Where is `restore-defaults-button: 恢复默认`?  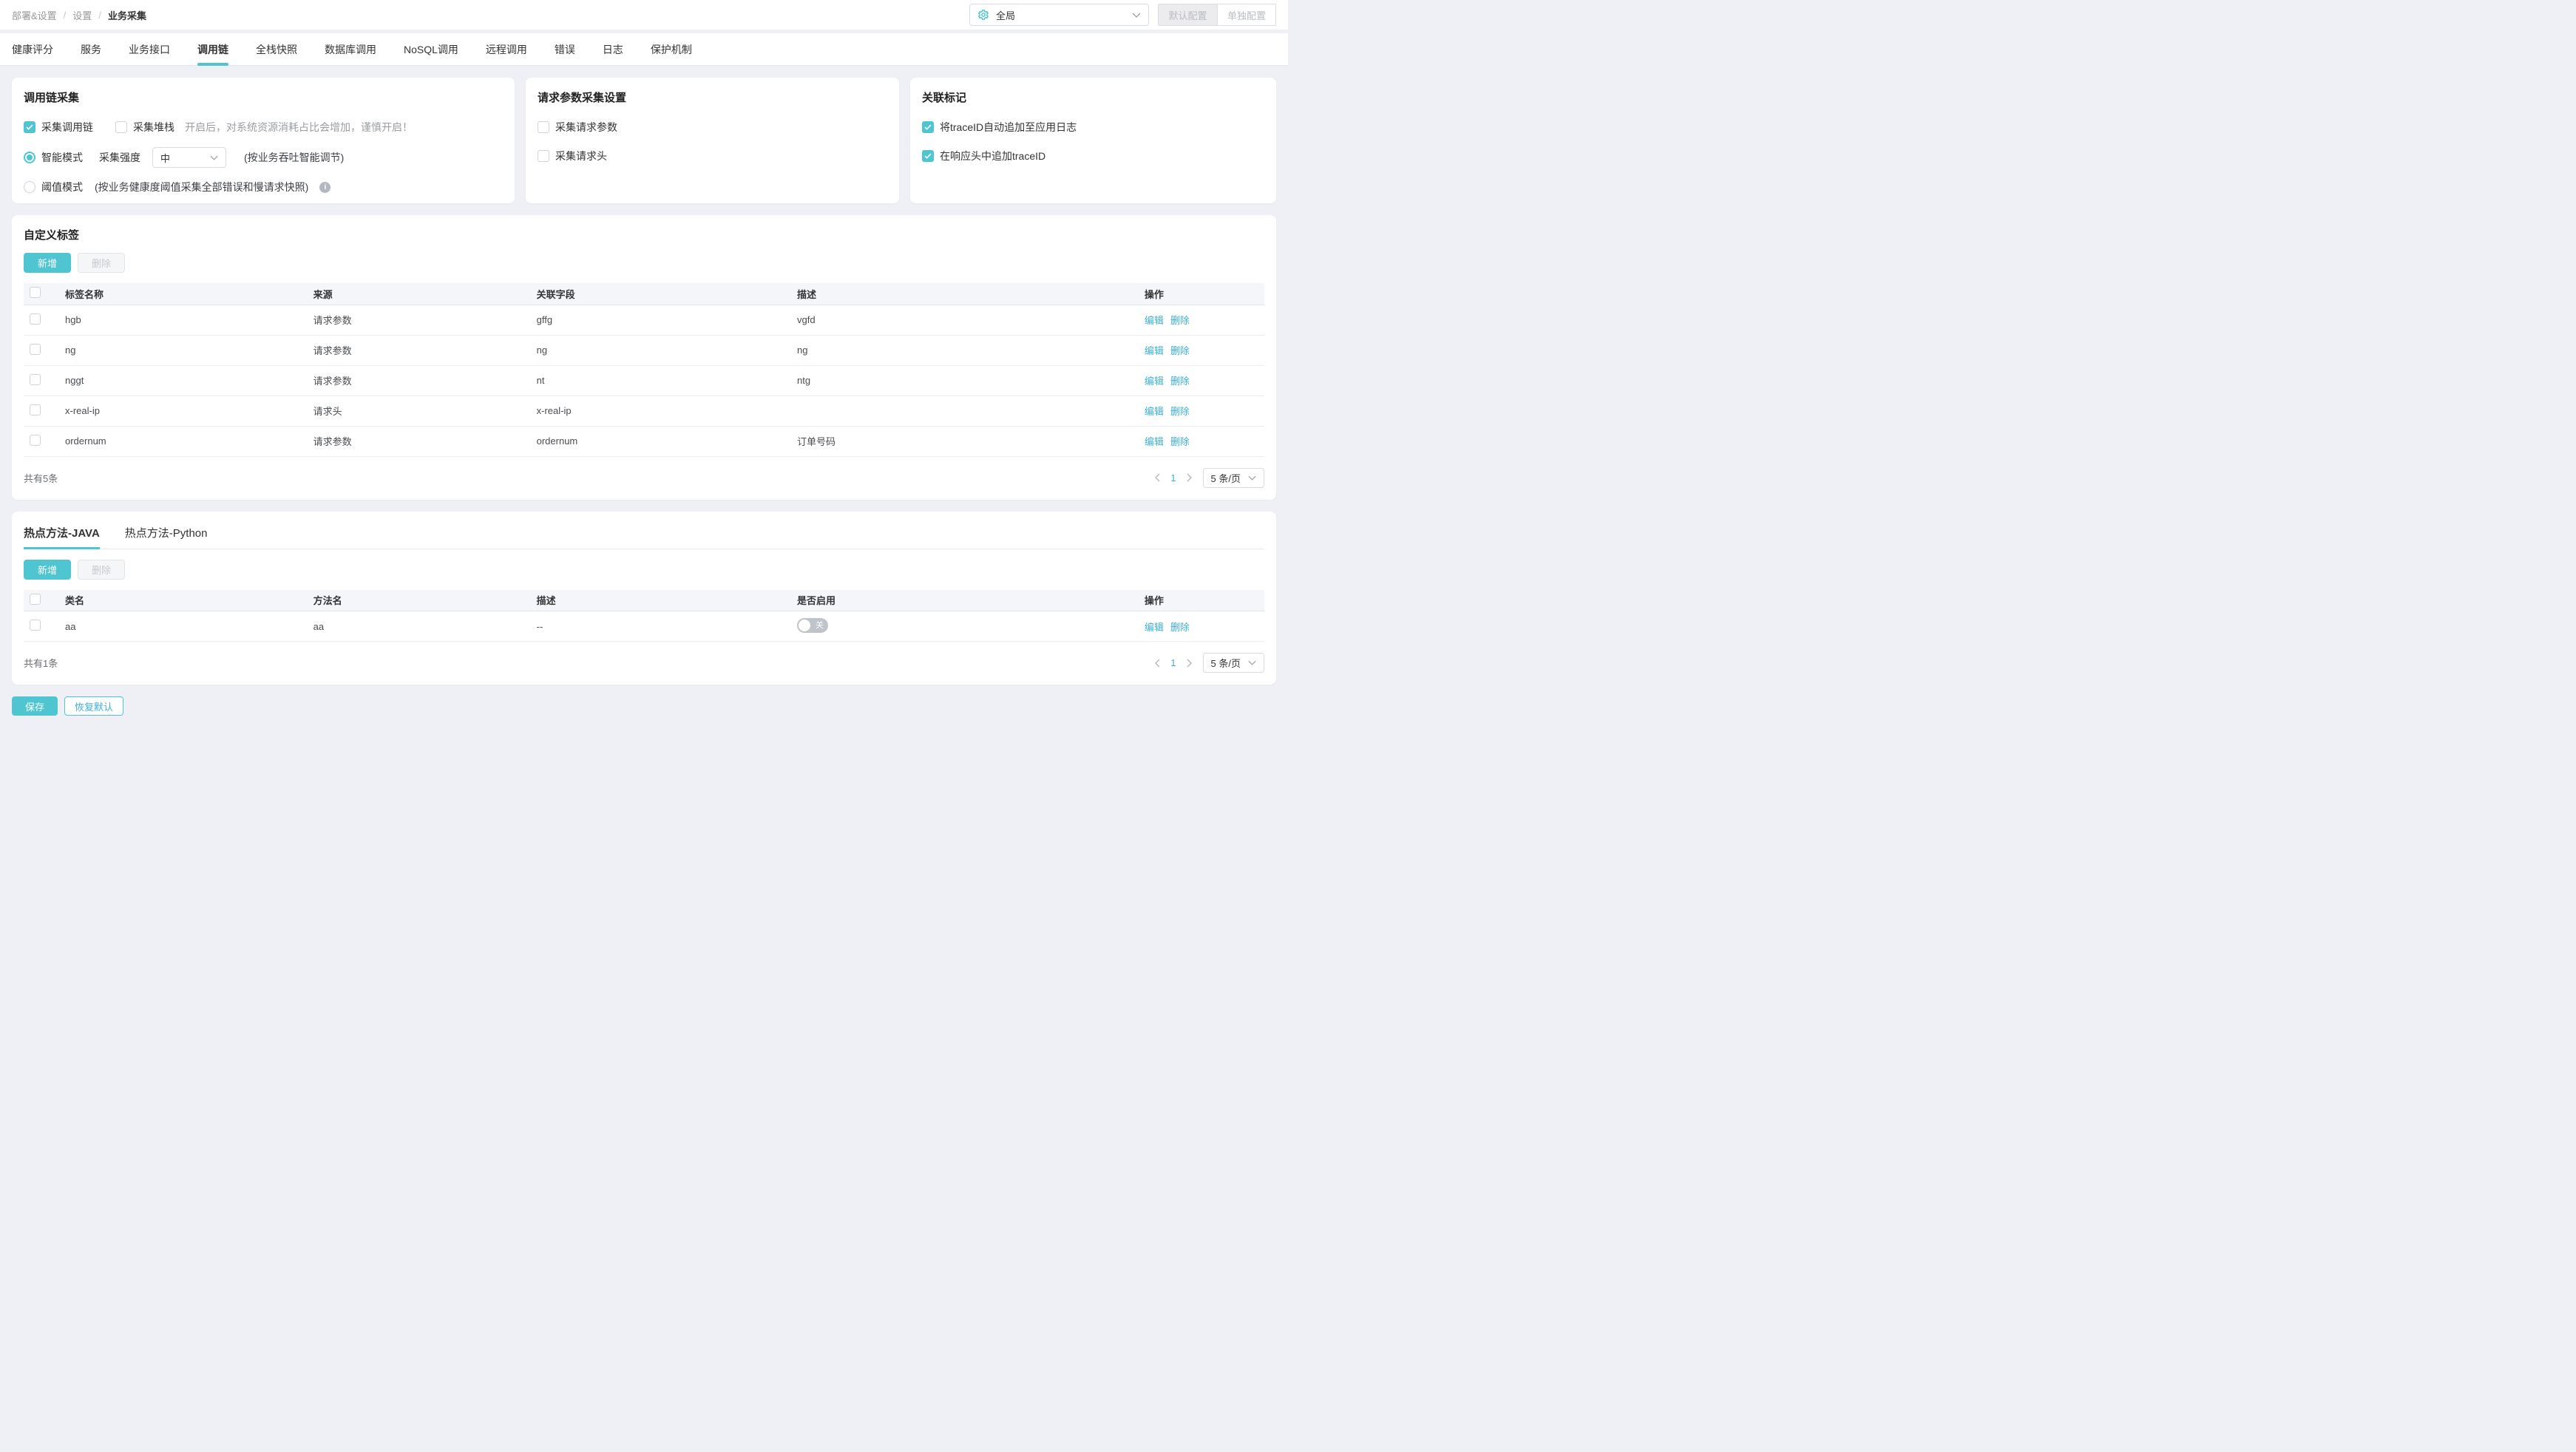 restore-defaults-button: 恢复默认 is located at coordinates (94, 706).